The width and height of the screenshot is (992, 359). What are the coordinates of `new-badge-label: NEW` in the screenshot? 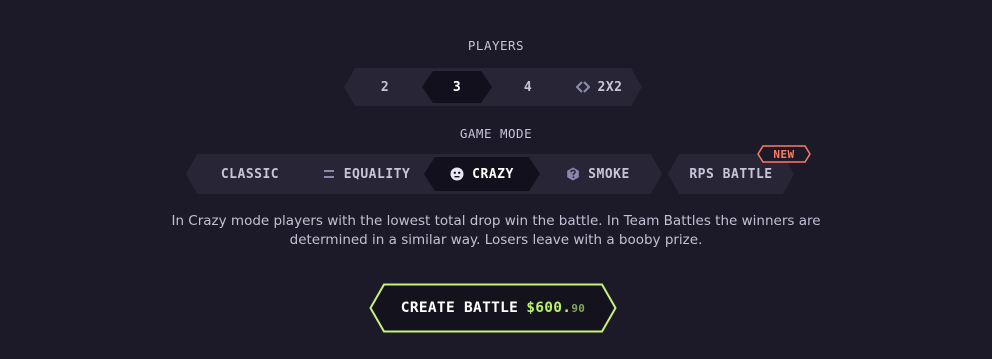 It's located at (784, 154).